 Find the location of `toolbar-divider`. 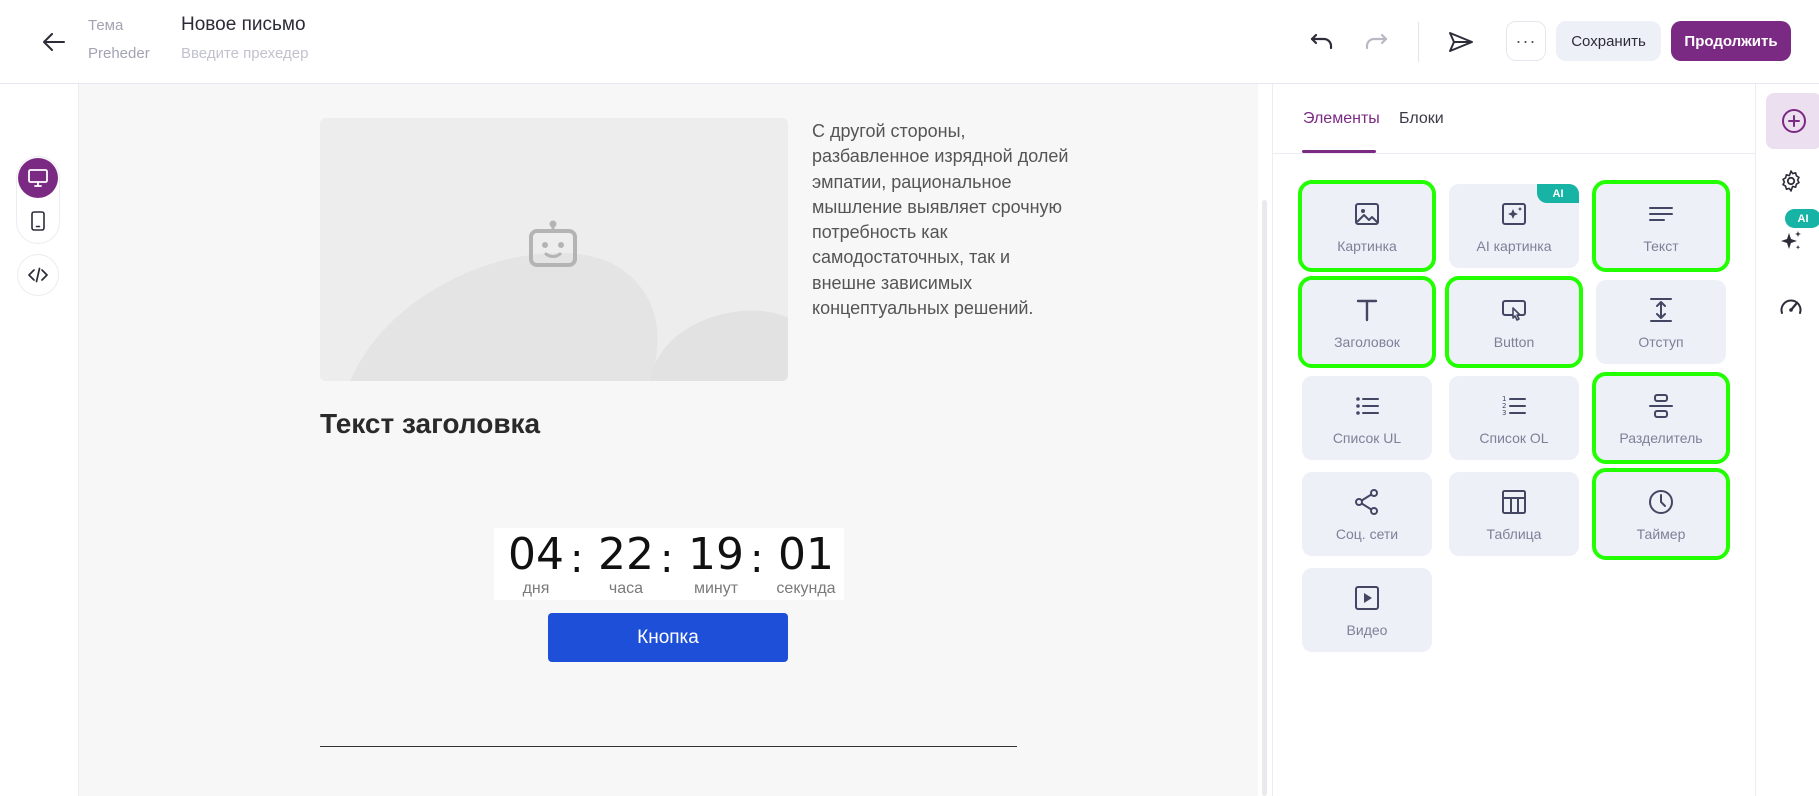

toolbar-divider is located at coordinates (1418, 42).